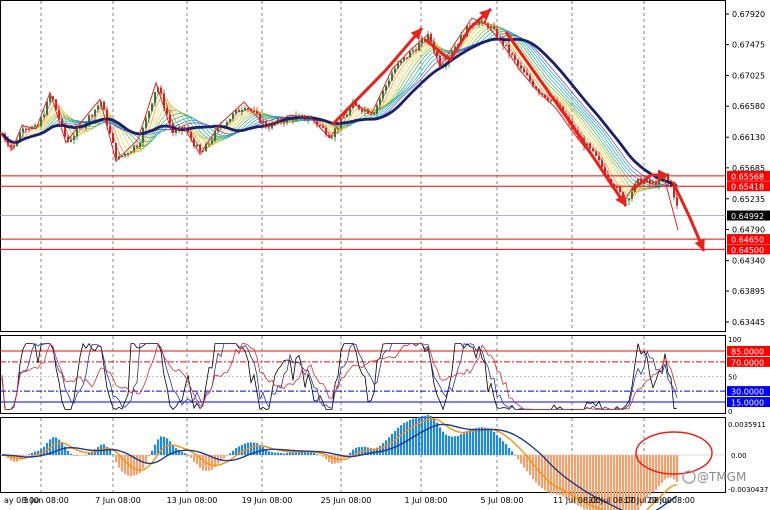 This screenshot has width=770, height=510. Describe the element at coordinates (748, 106) in the screenshot. I see `price-tick-label: 0.66580` at that location.